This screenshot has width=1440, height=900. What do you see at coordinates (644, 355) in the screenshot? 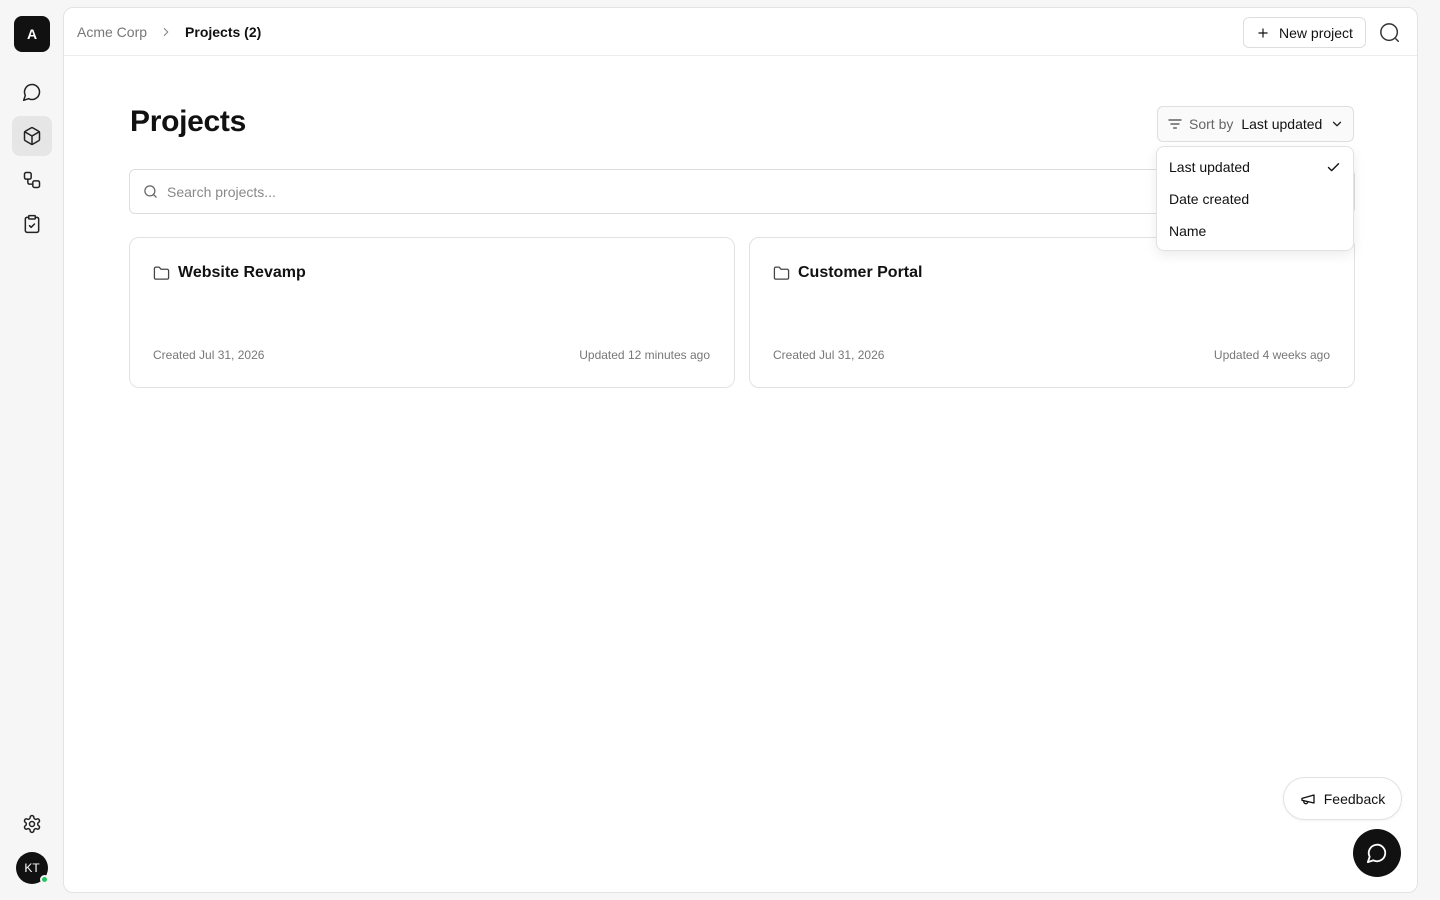
I see `project-updated: Updated 12 minutes ago` at bounding box center [644, 355].